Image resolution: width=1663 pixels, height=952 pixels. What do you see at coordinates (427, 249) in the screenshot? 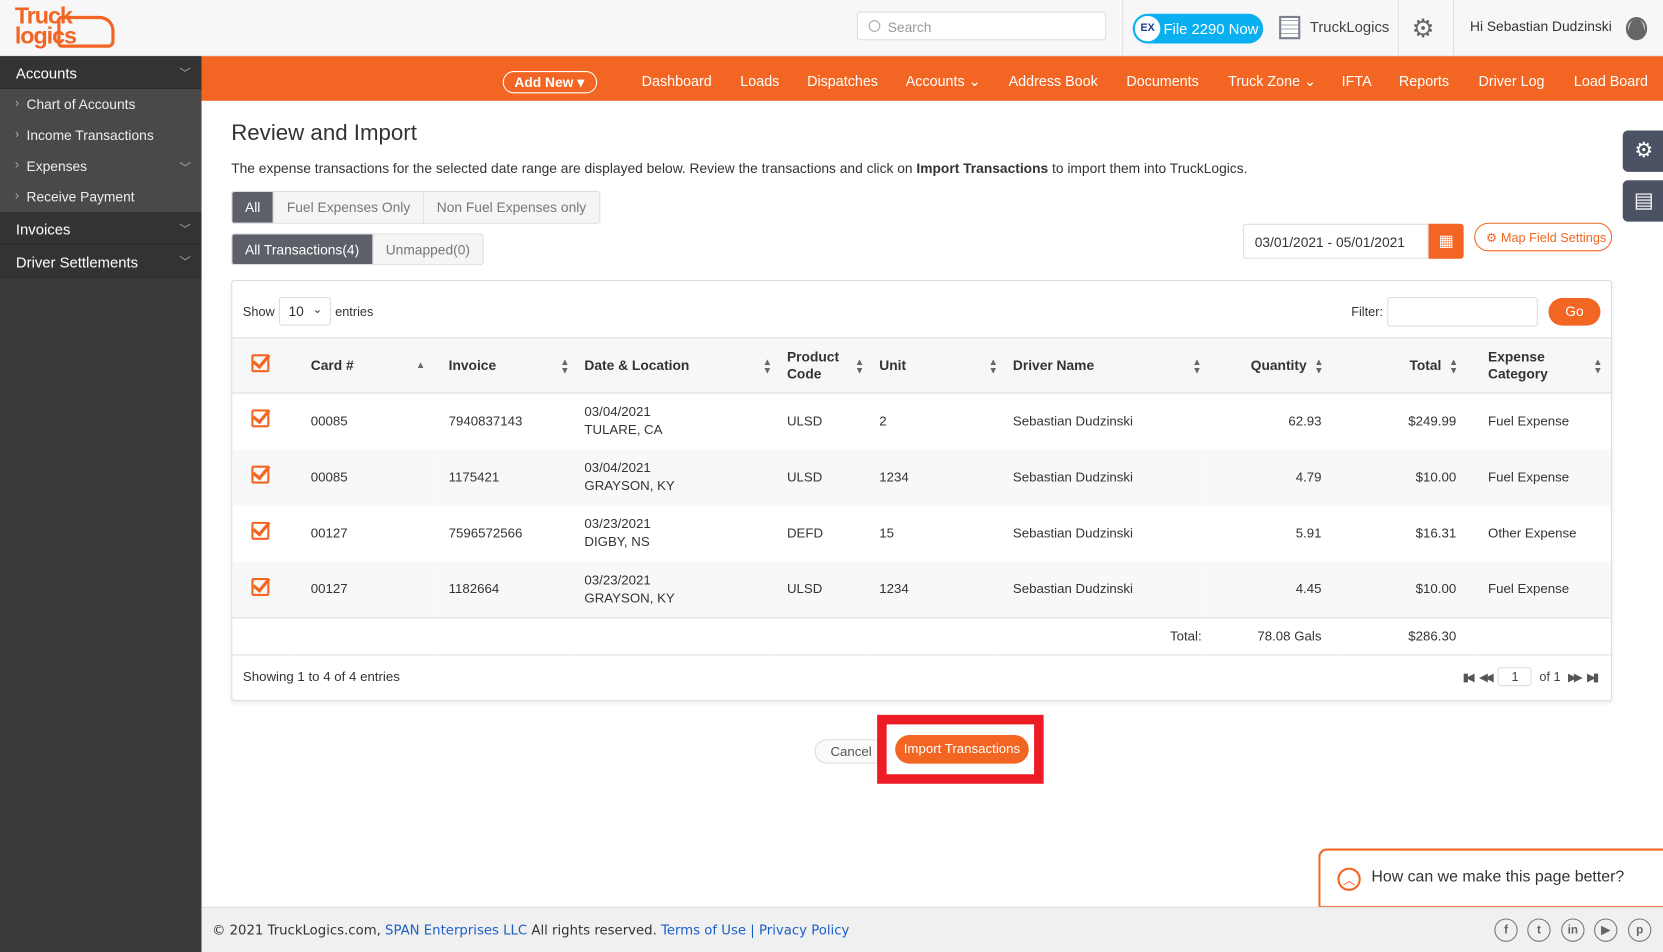
I see `tab-unmapped: Unmapped(0)` at bounding box center [427, 249].